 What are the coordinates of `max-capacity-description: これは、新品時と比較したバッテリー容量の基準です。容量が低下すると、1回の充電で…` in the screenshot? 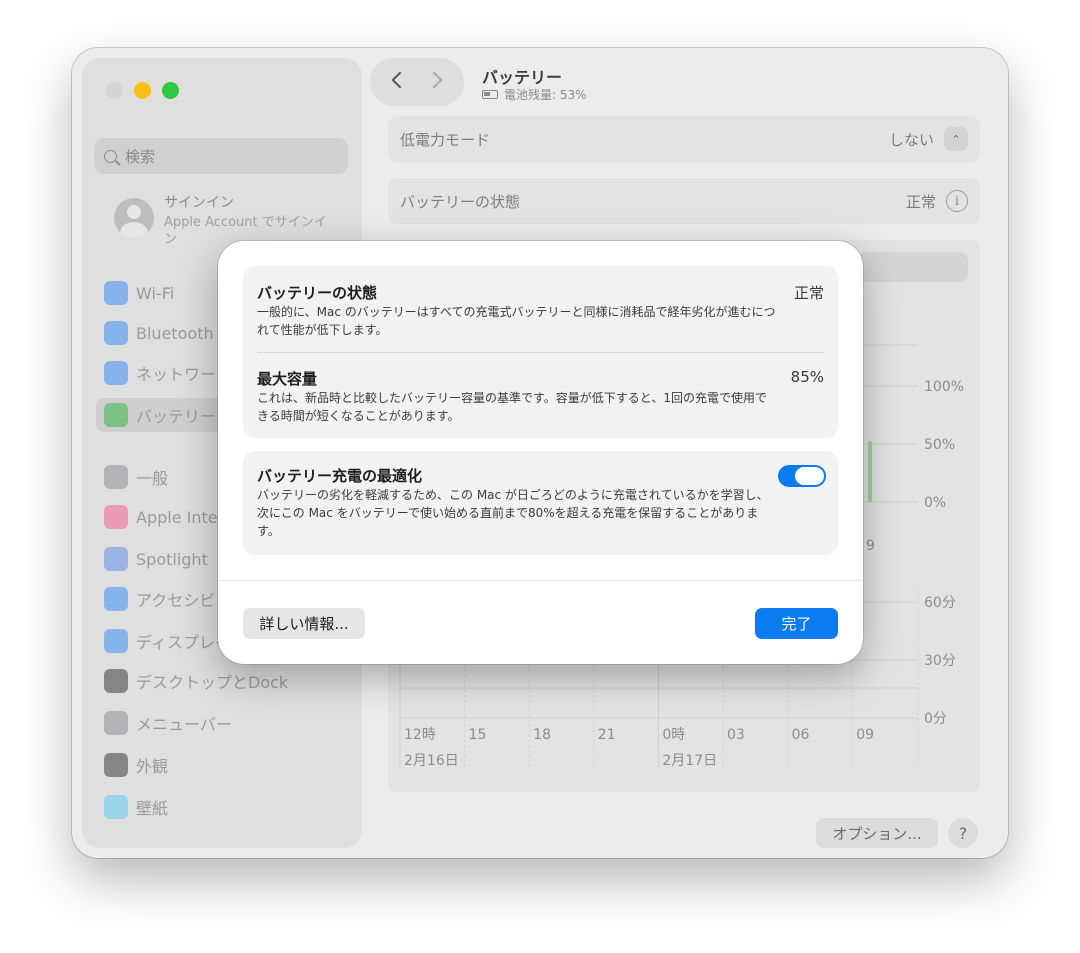 It's located at (512, 407).